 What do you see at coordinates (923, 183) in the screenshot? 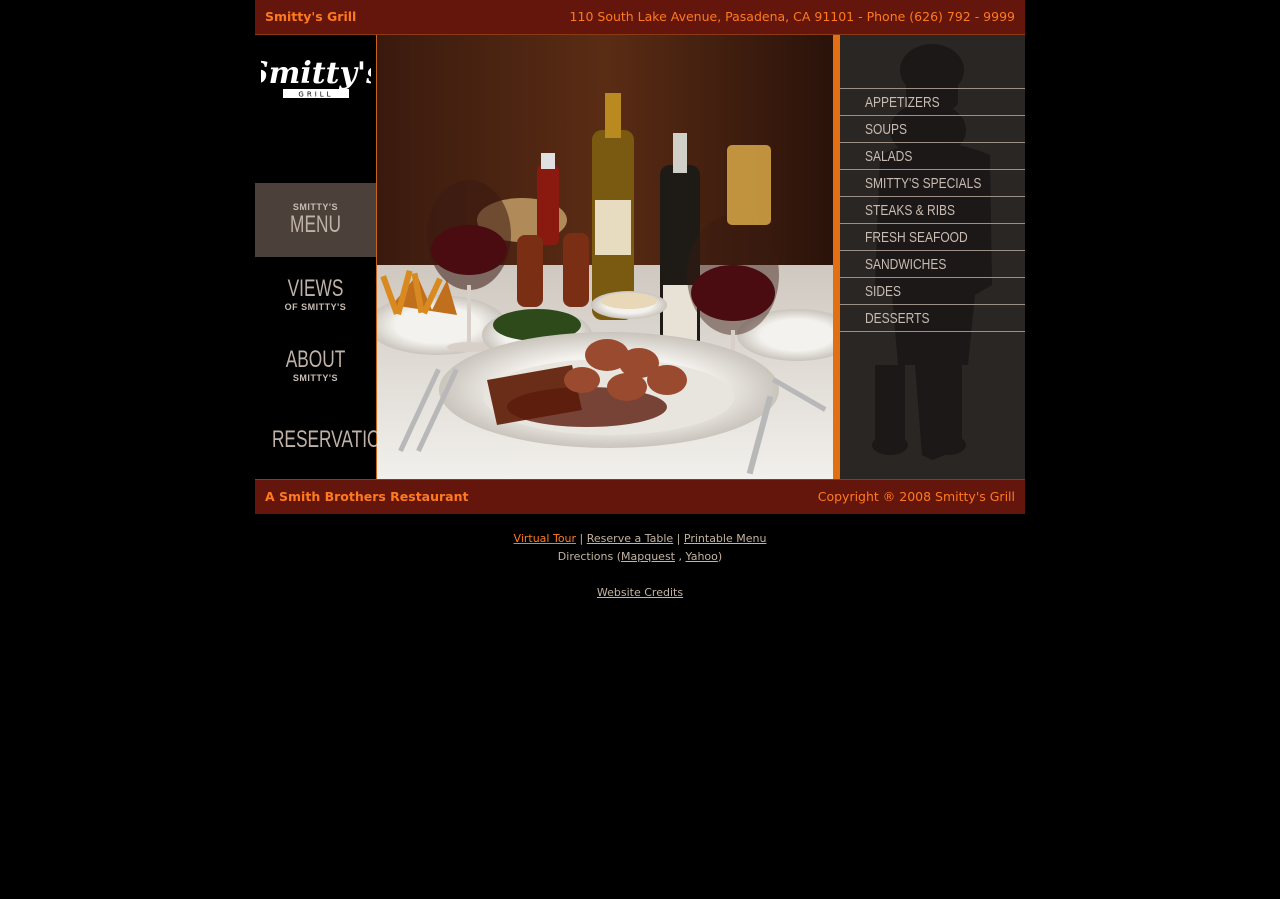
I see `menu-item-label: SMITTY'S SPECIALS` at bounding box center [923, 183].